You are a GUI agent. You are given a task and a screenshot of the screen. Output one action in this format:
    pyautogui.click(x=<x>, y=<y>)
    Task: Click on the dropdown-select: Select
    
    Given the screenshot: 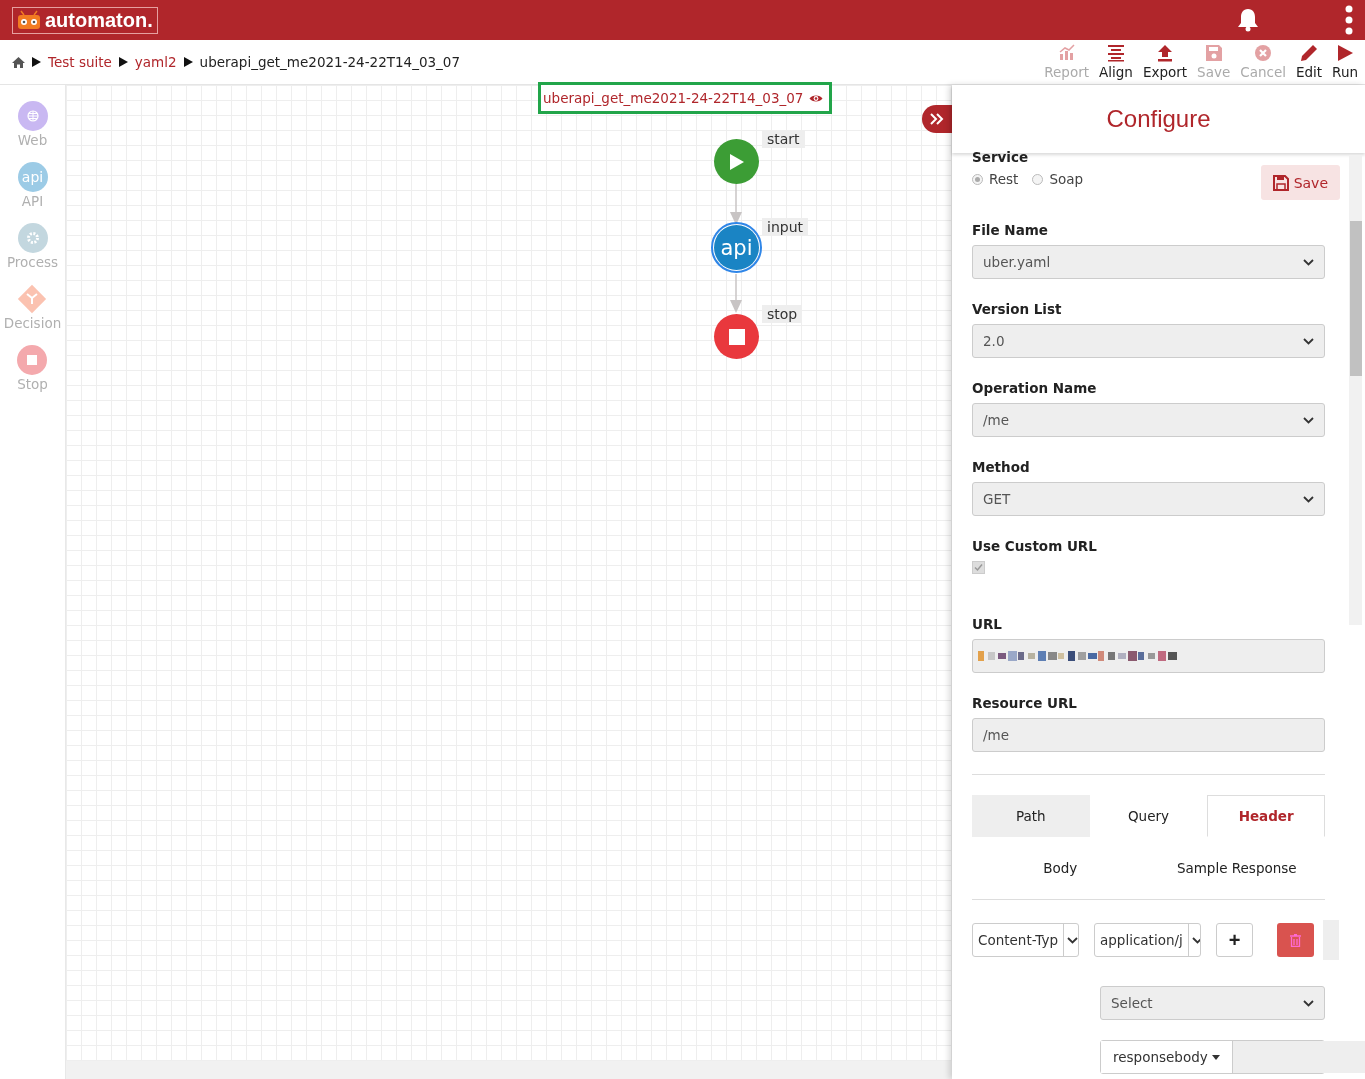 What is the action you would take?
    pyautogui.click(x=1212, y=1003)
    